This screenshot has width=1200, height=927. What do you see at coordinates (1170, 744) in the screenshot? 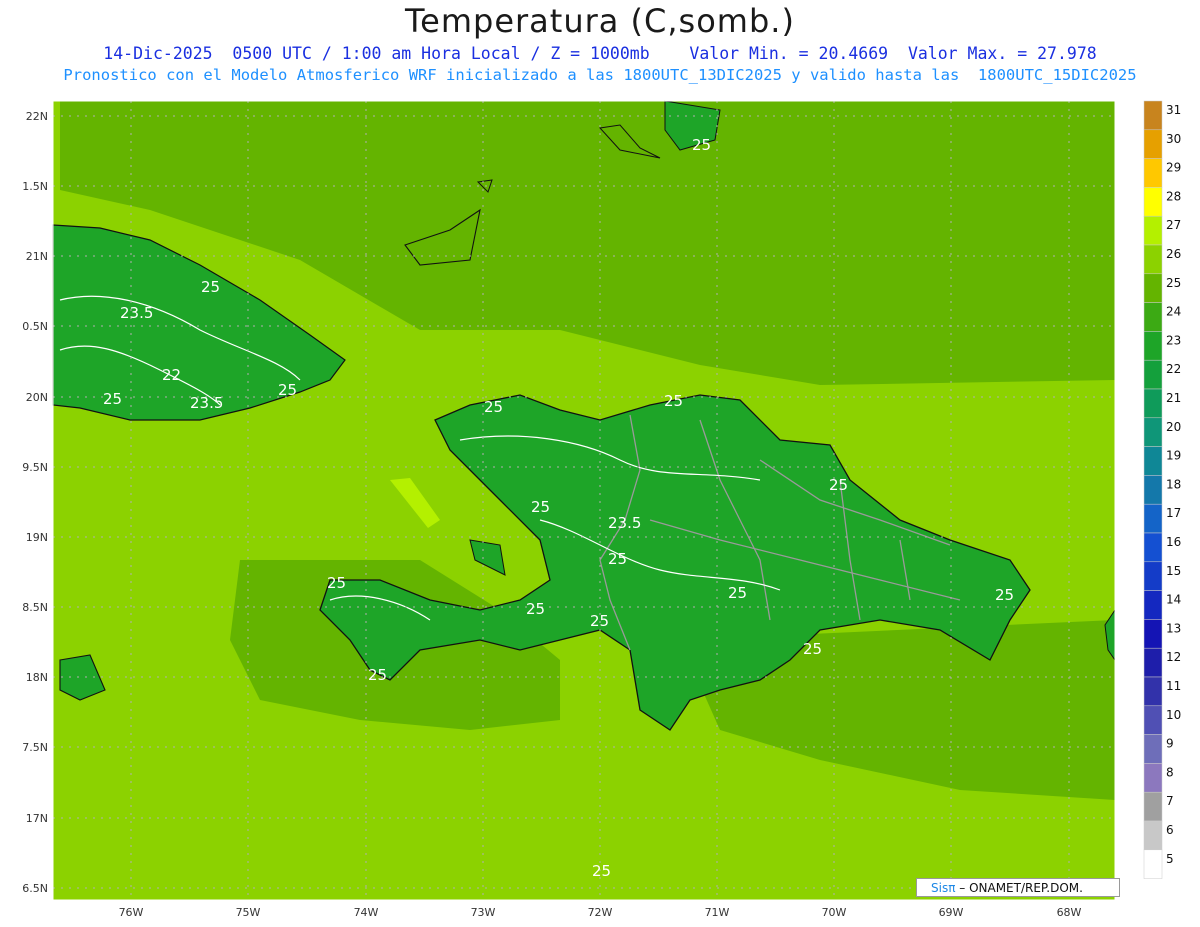
I see `colorbar-label: 9` at bounding box center [1170, 744].